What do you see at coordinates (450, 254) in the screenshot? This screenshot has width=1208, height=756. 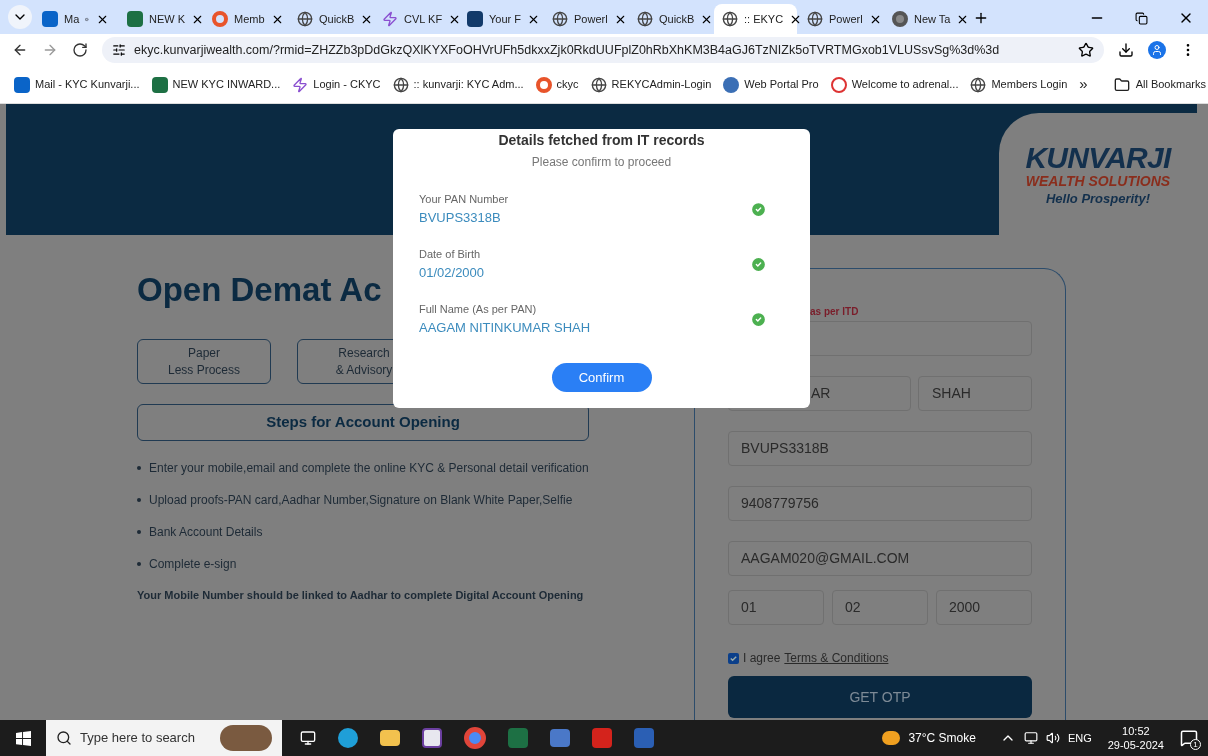 I see `detail-label: Date of Birth` at bounding box center [450, 254].